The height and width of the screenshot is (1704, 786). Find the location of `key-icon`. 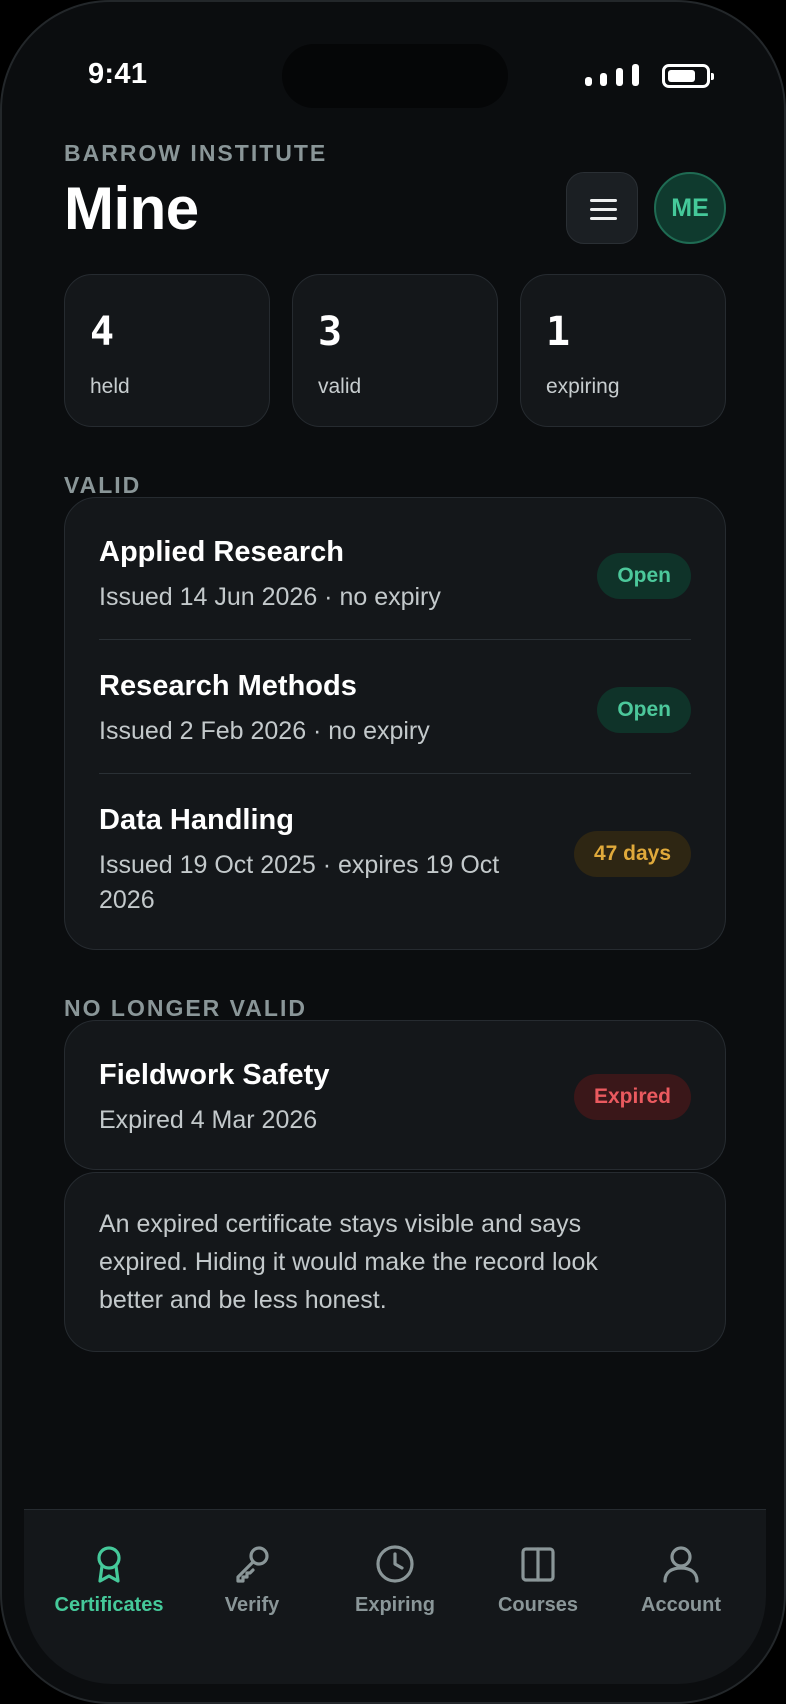

key-icon is located at coordinates (252, 1564).